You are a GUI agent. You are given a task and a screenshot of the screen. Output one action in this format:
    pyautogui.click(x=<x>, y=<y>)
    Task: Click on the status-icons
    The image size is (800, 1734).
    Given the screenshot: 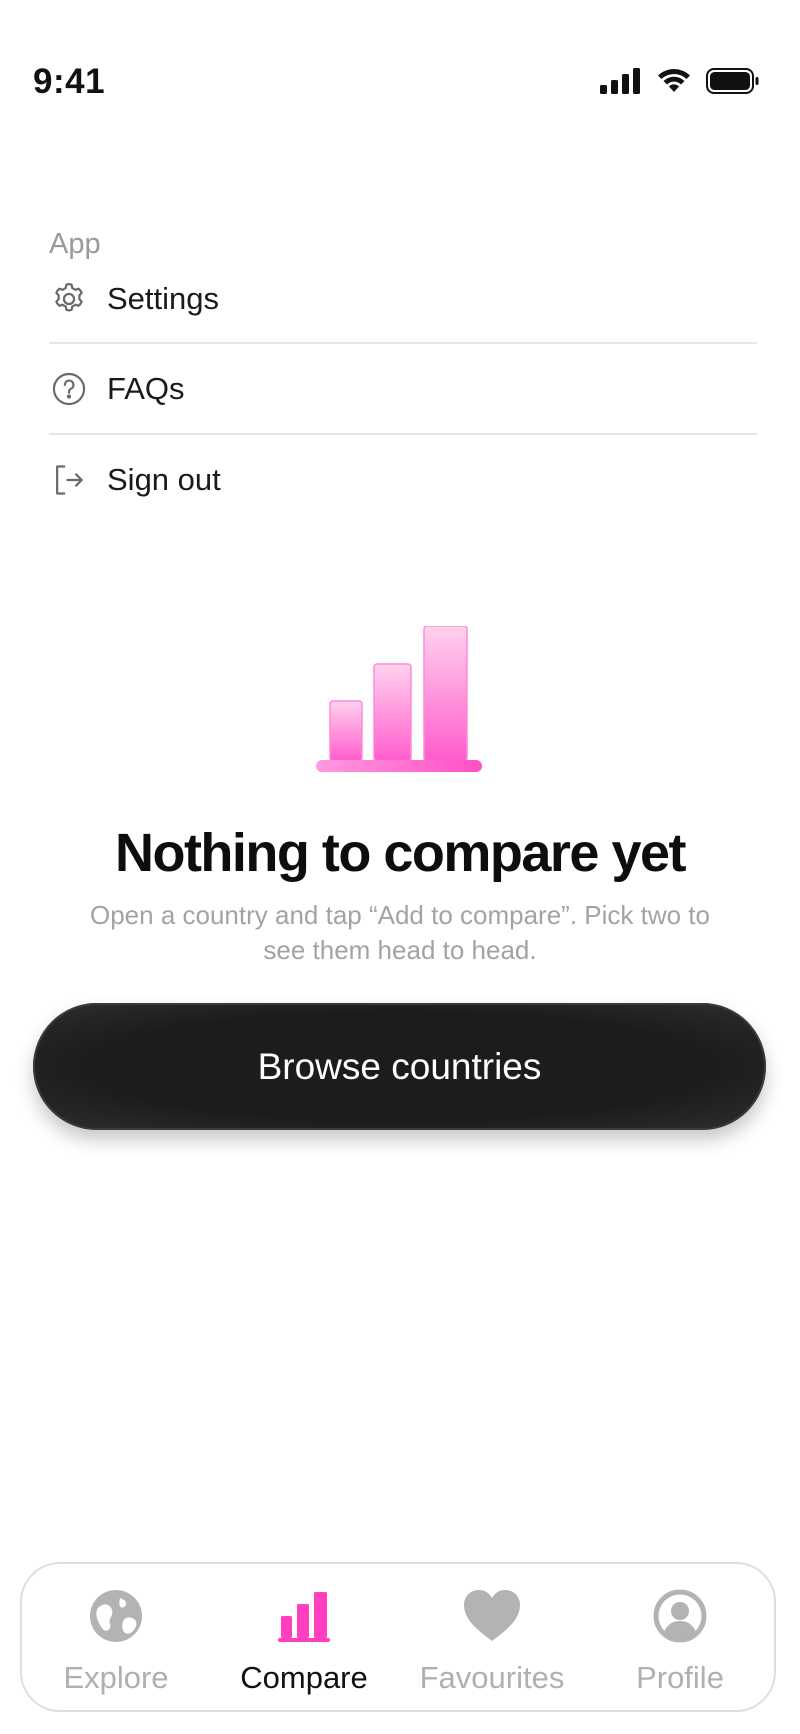 What is the action you would take?
    pyautogui.click(x=680, y=83)
    